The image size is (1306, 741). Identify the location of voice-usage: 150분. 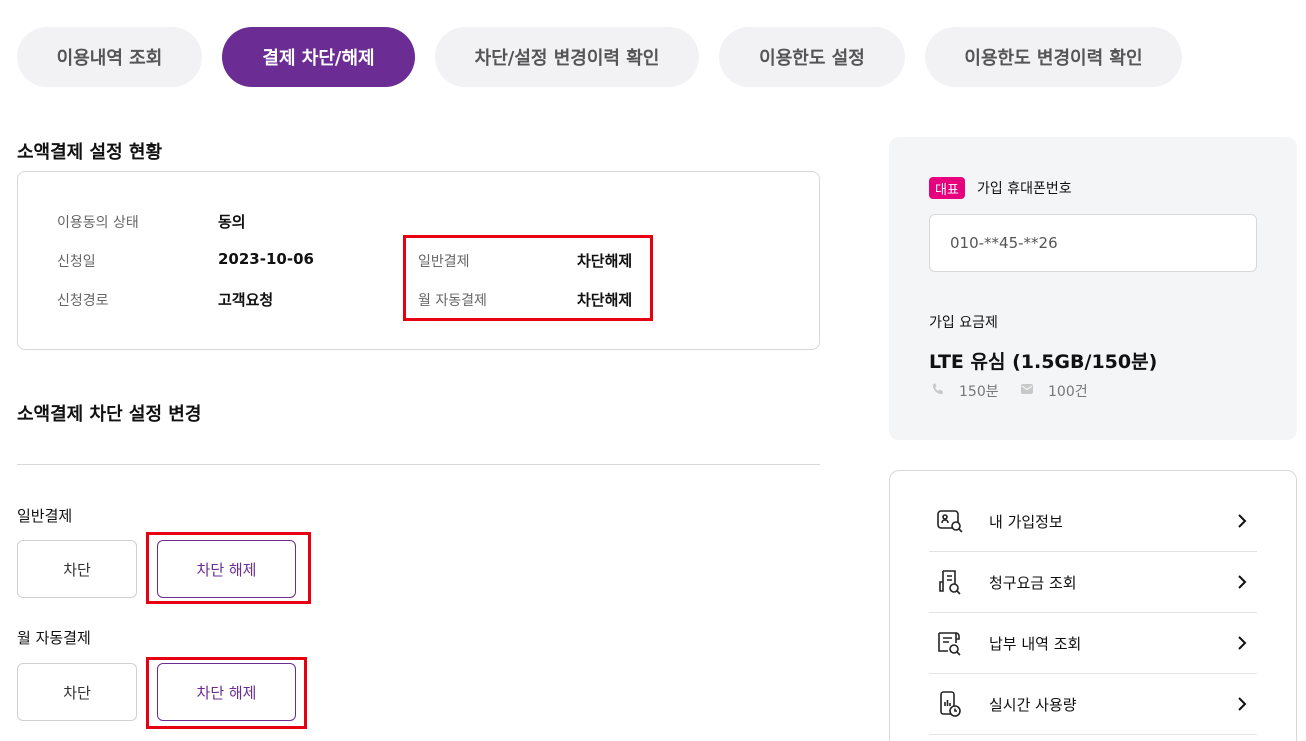
(965, 391).